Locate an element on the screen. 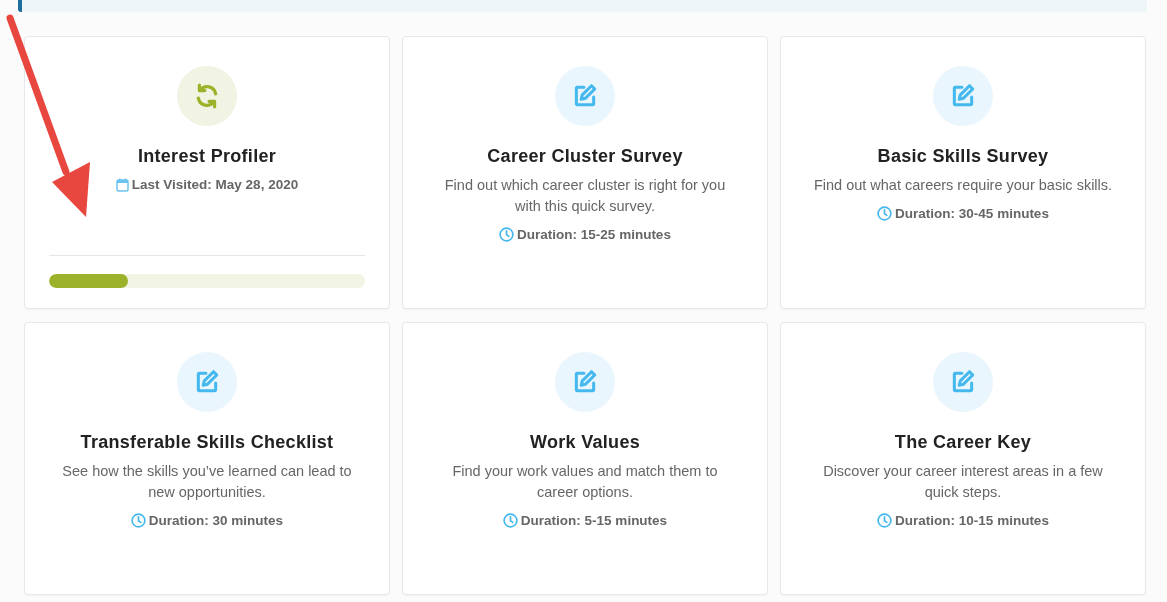 The width and height of the screenshot is (1167, 602). card-title: The Career Key is located at coordinates (963, 442).